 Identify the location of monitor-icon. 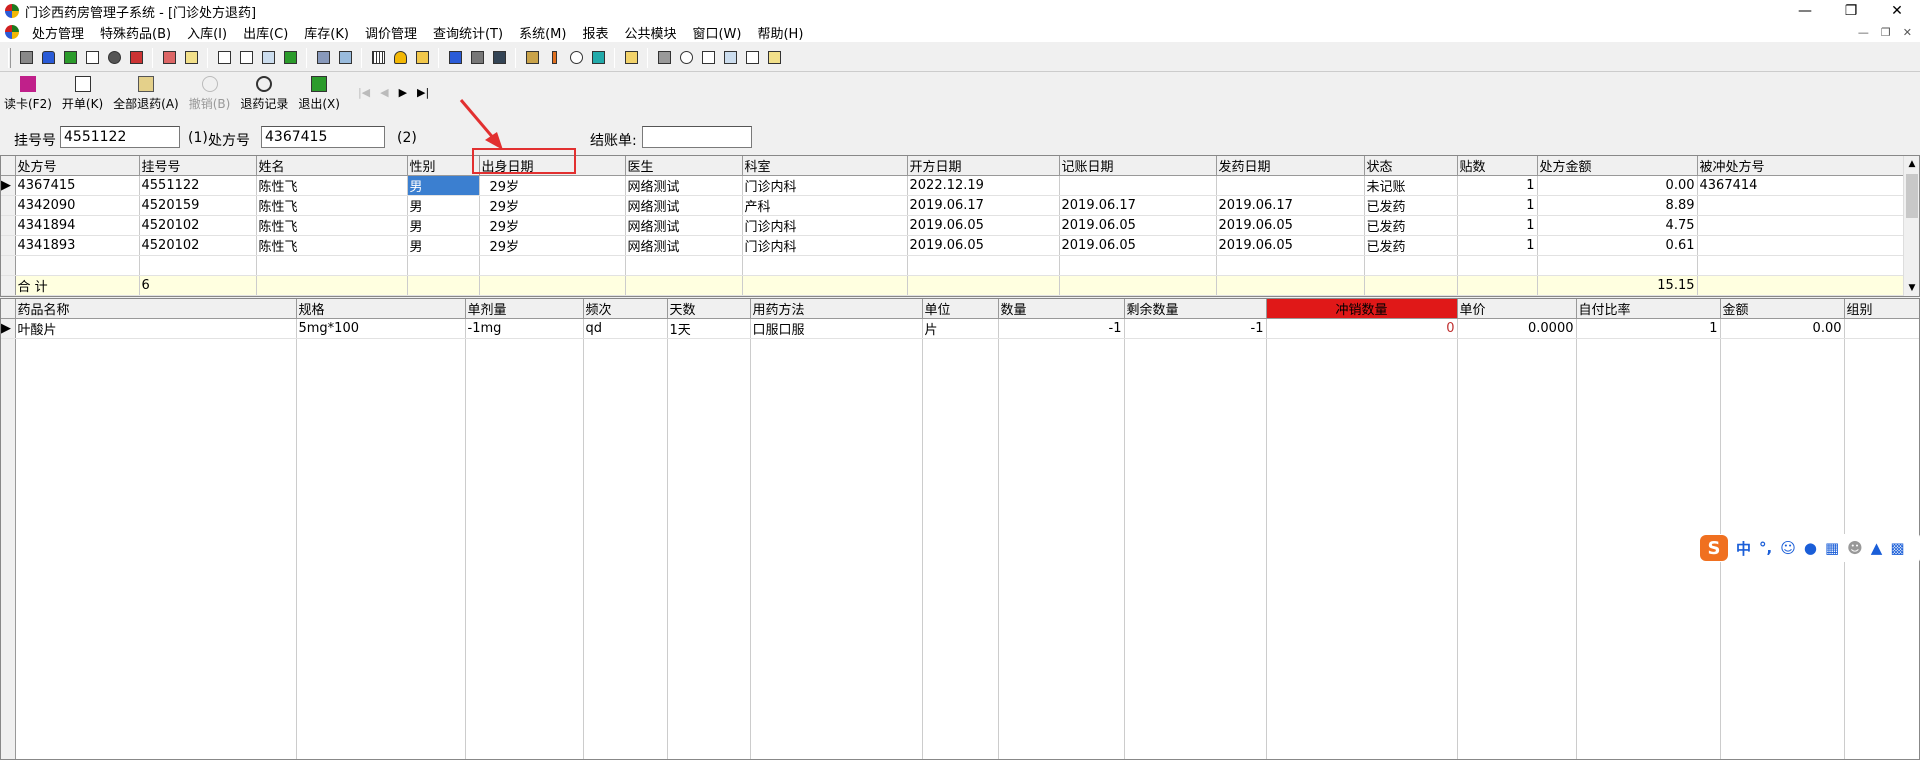
(345, 58).